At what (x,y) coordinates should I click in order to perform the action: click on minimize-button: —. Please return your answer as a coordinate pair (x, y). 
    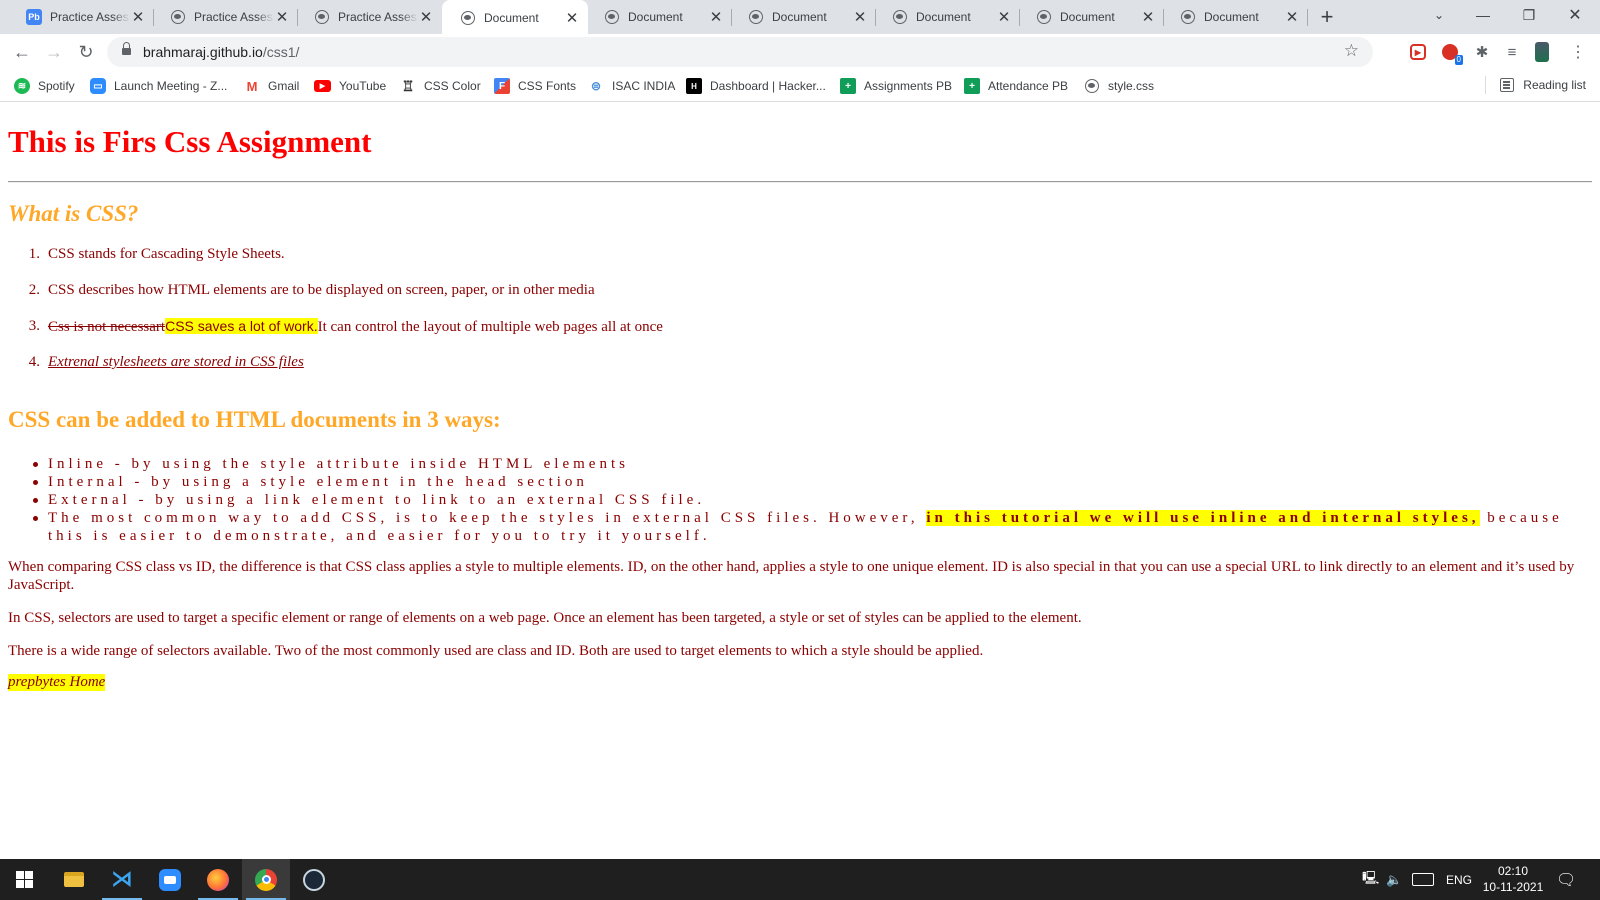
    Looking at the image, I should click on (1483, 15).